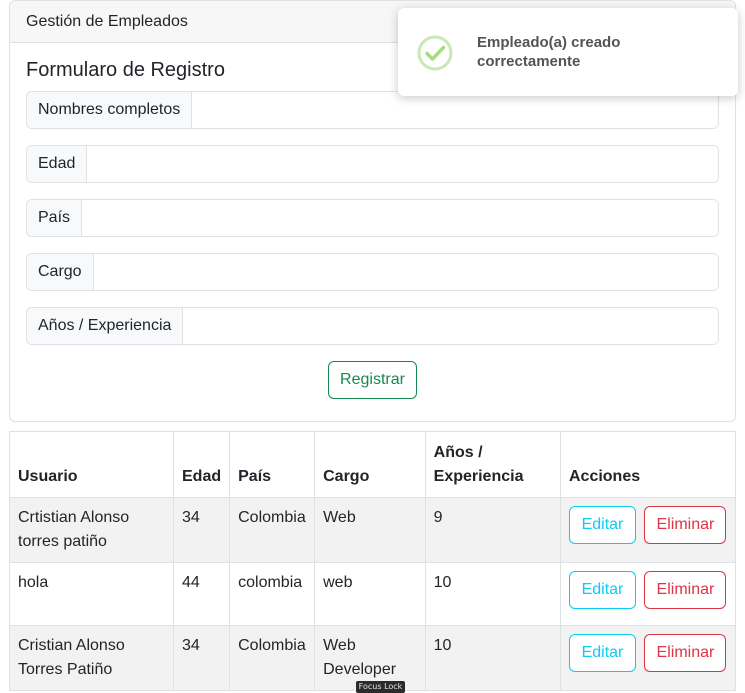 The width and height of the screenshot is (745, 693). What do you see at coordinates (110, 110) in the screenshot?
I see `field-label-nombres: Nombres completos` at bounding box center [110, 110].